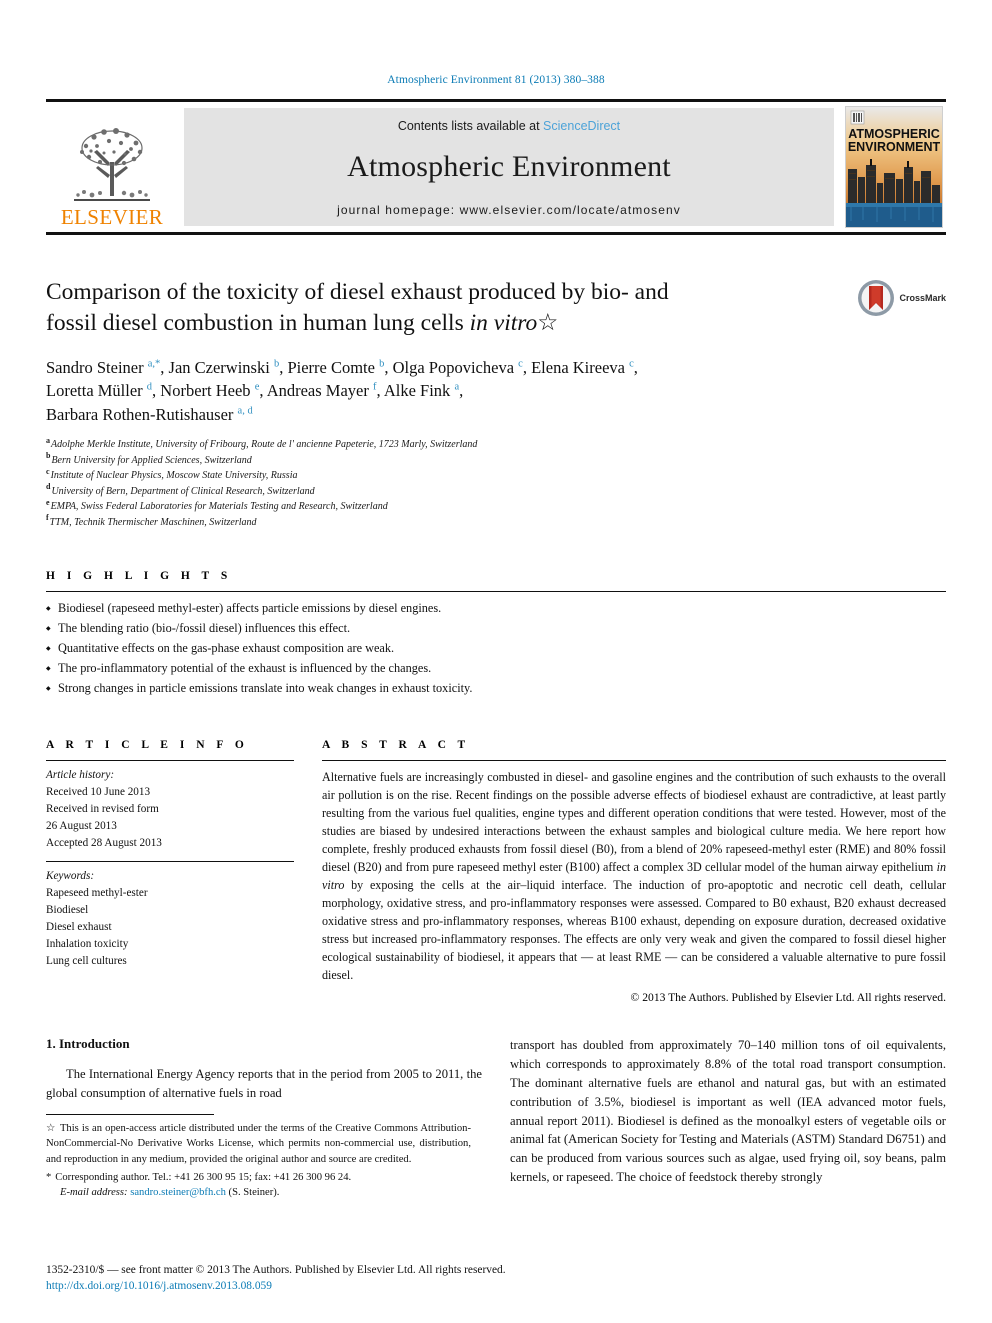 The width and height of the screenshot is (992, 1323). What do you see at coordinates (634, 760) in the screenshot?
I see `abstract-rule` at bounding box center [634, 760].